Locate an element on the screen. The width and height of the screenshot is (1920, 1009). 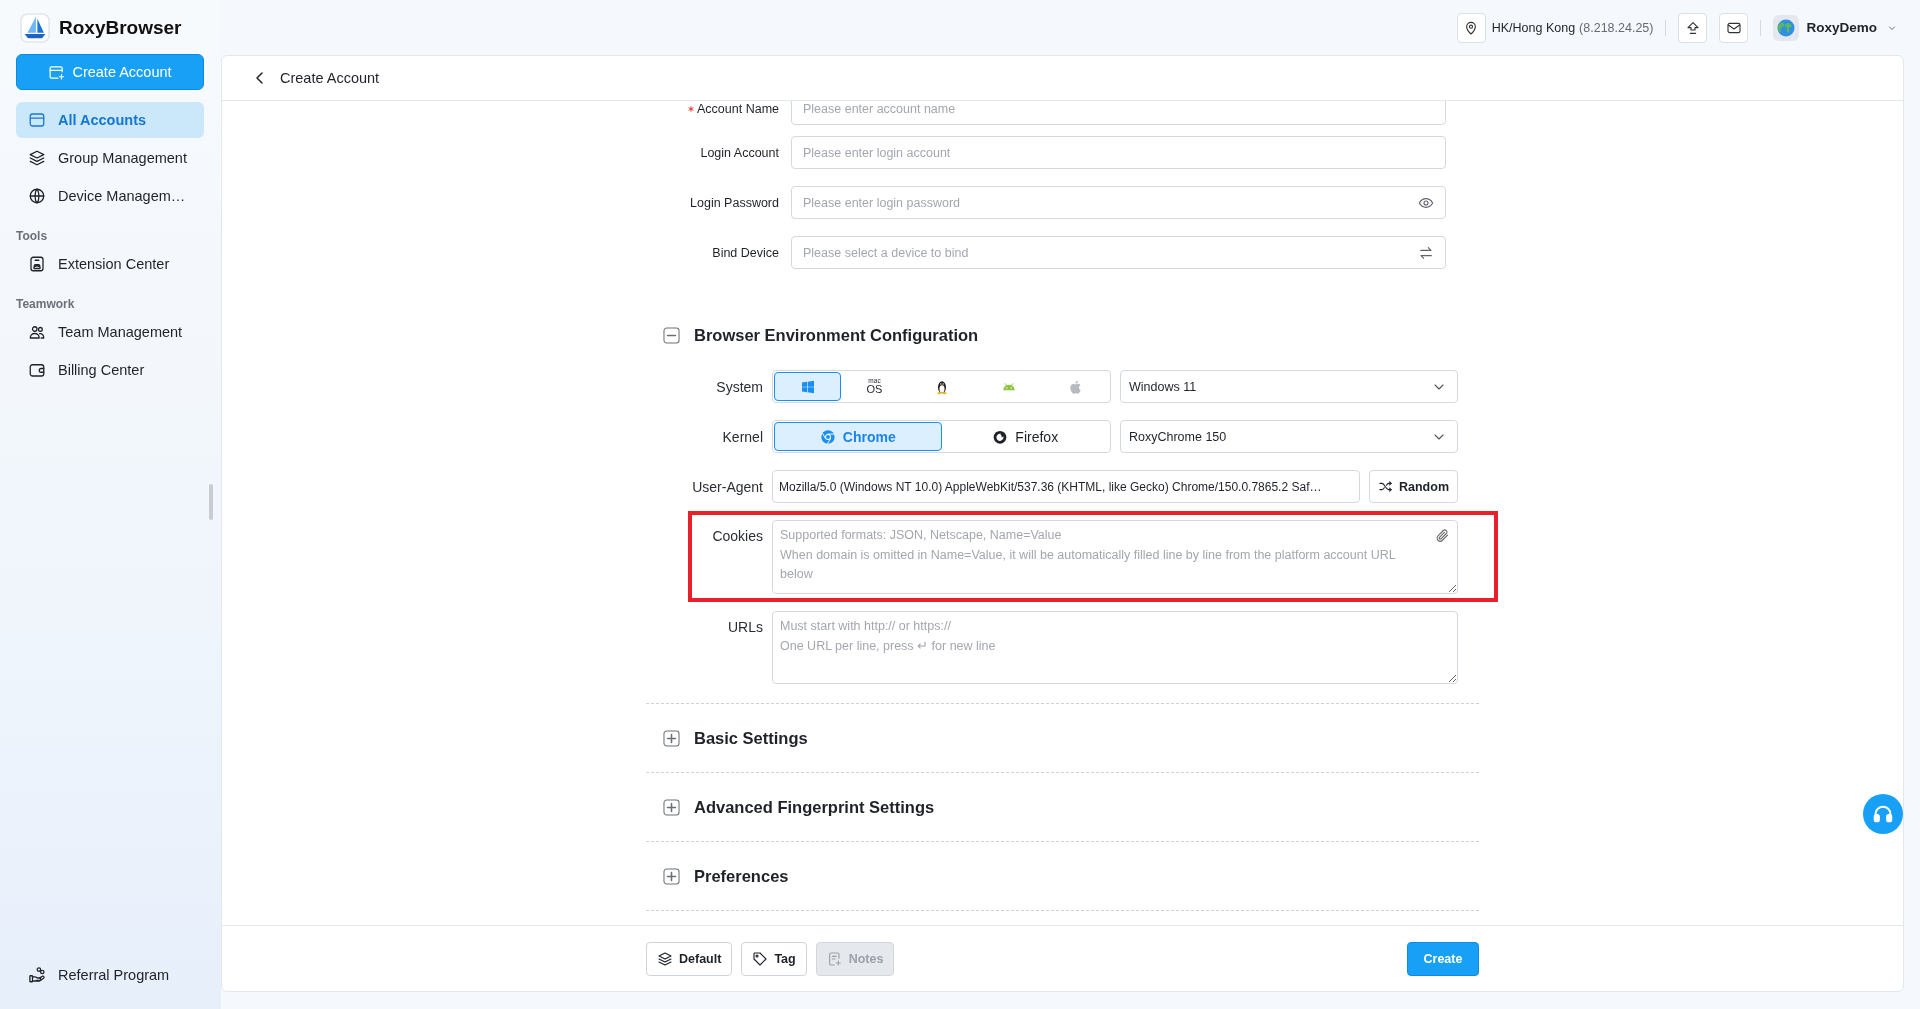
shuffle-icon is located at coordinates (1385, 486).